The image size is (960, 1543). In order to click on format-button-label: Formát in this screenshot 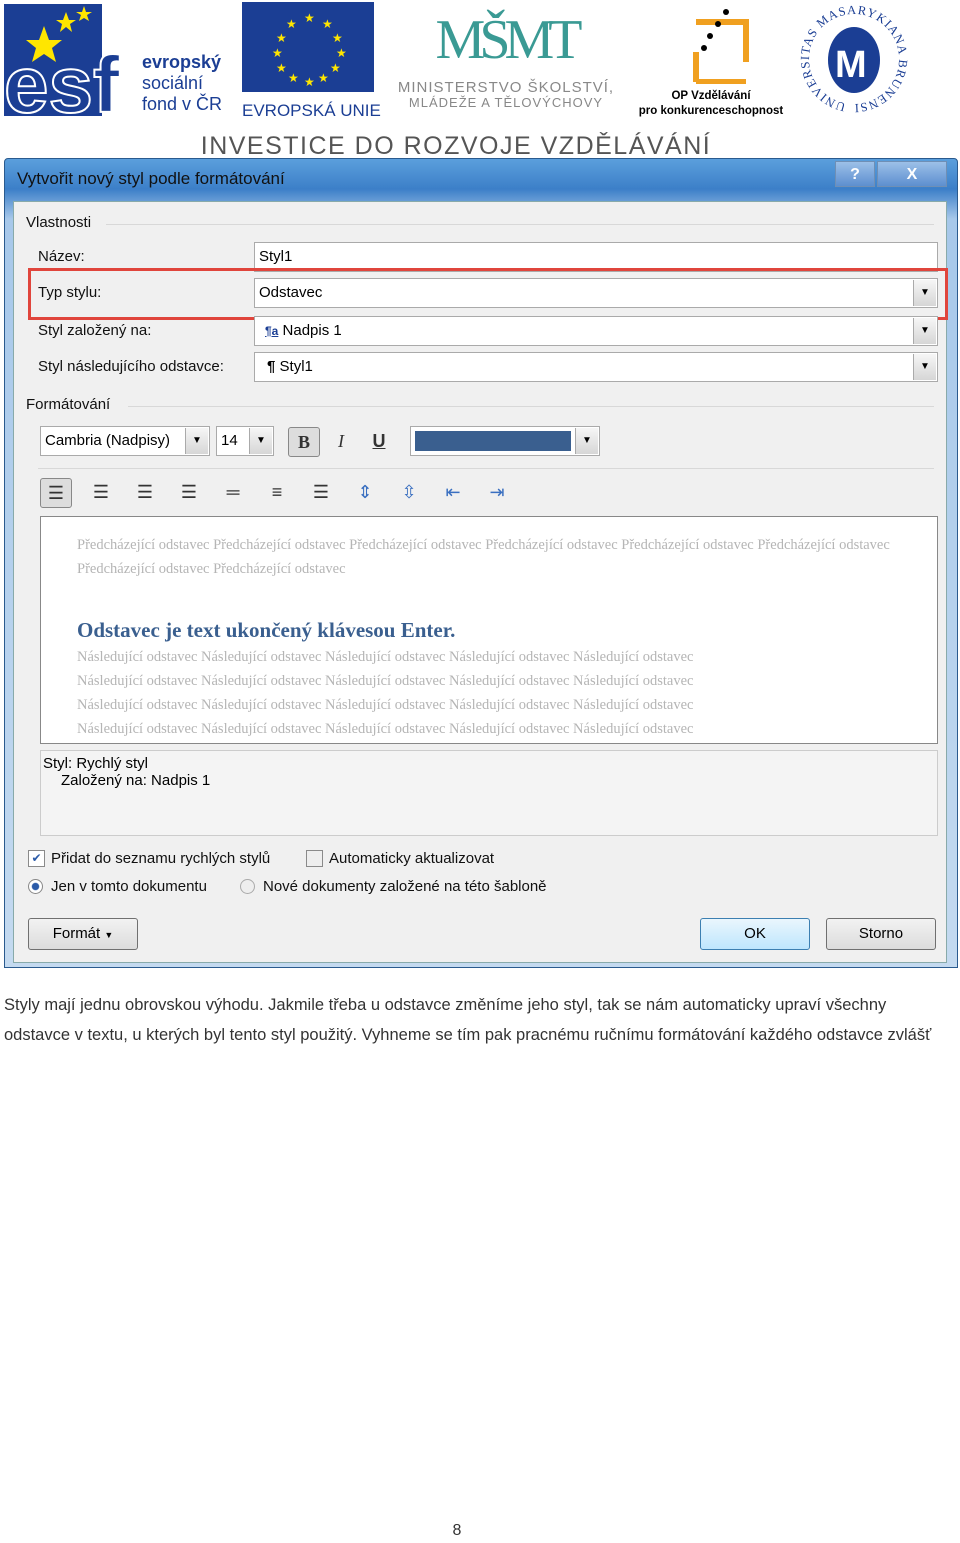, I will do `click(76, 933)`.